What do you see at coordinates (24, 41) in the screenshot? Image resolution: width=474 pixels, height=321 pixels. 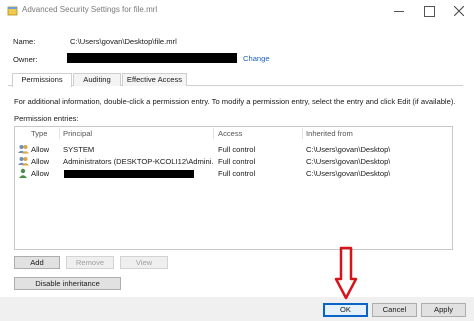 I see `name-label: Name:` at bounding box center [24, 41].